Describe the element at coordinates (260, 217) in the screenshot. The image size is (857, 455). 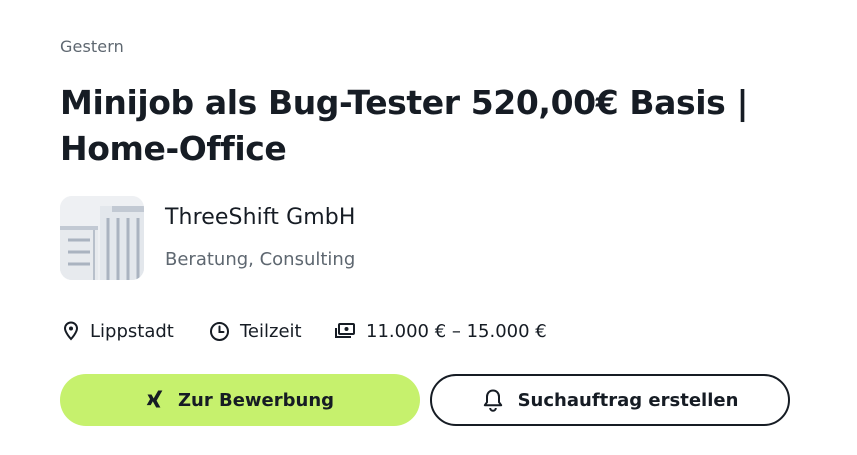
I see `company-name: ThreeShift GmbH` at that location.